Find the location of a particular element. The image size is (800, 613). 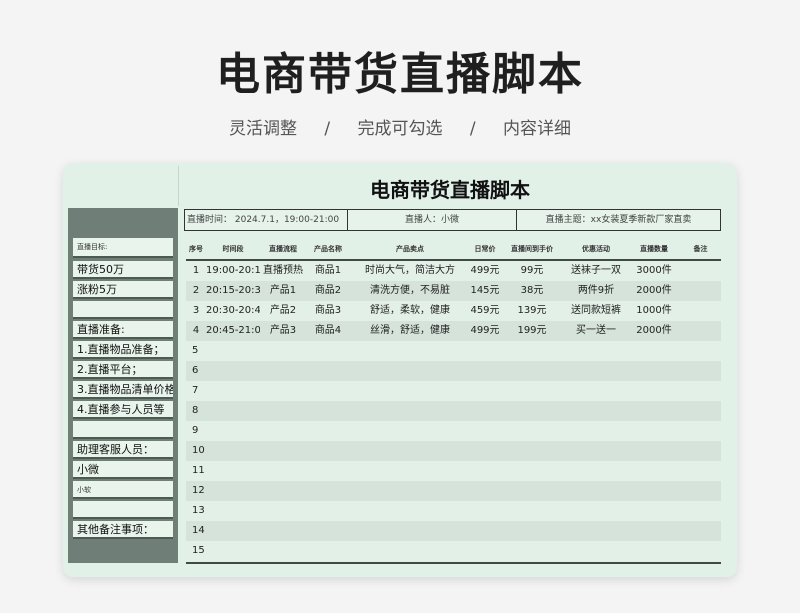

table-cell: 38元 is located at coordinates (532, 291).